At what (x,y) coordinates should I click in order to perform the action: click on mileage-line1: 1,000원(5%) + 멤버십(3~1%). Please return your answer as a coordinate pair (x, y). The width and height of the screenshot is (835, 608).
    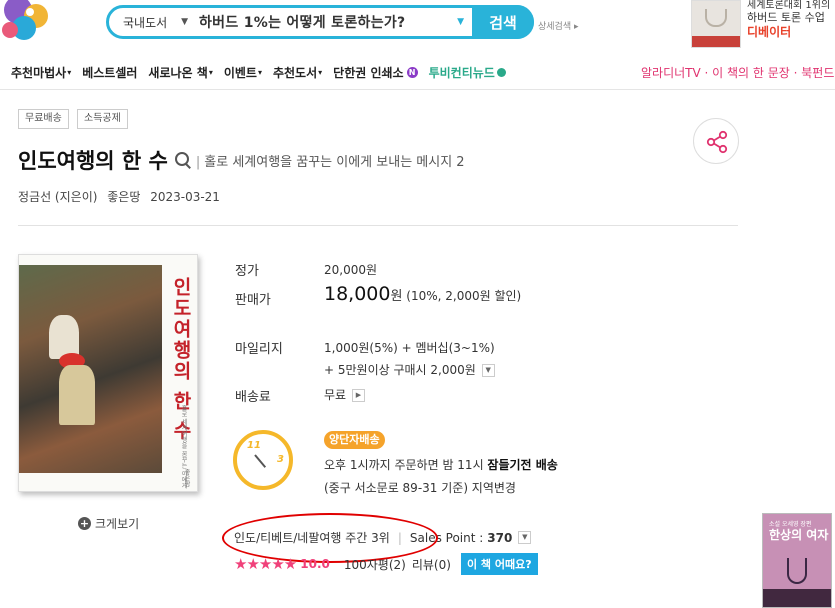
    Looking at the image, I should click on (409, 348).